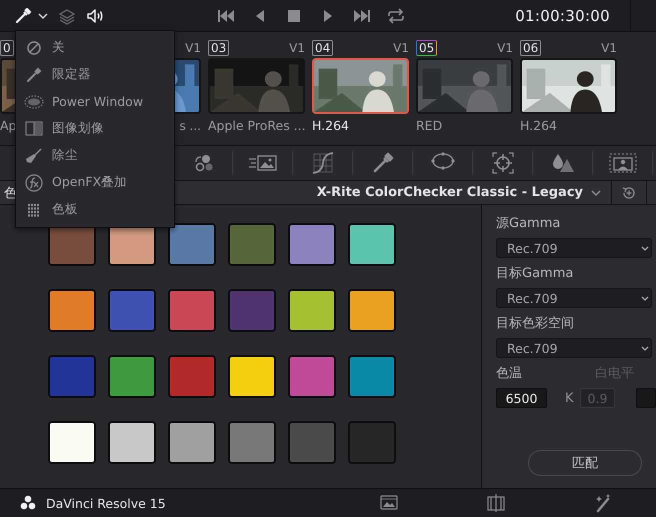 This screenshot has width=656, height=517. Describe the element at coordinates (34, 210) in the screenshot. I see `dot-grid-icon` at that location.